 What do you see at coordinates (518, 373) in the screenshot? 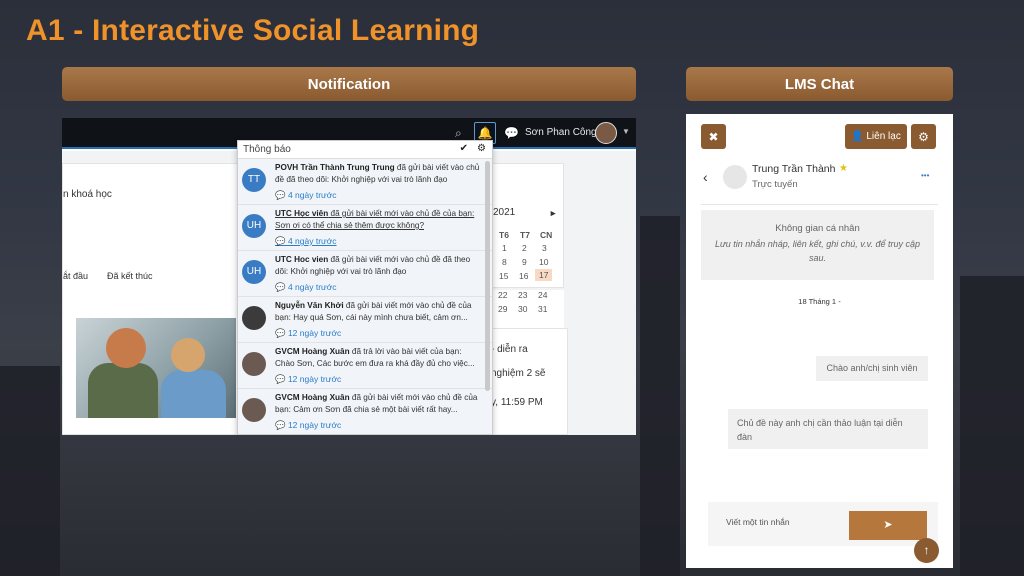
I see `snippet: nghiệm 2 sẽ` at bounding box center [518, 373].